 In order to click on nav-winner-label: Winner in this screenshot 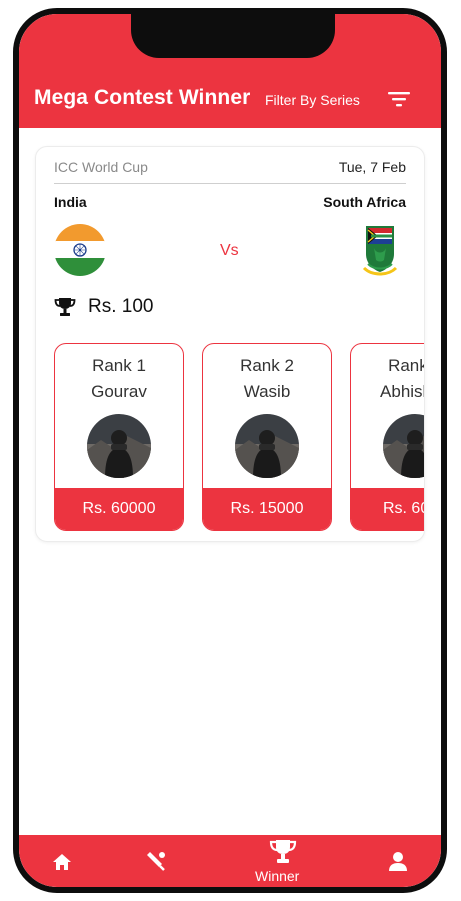, I will do `click(277, 876)`.